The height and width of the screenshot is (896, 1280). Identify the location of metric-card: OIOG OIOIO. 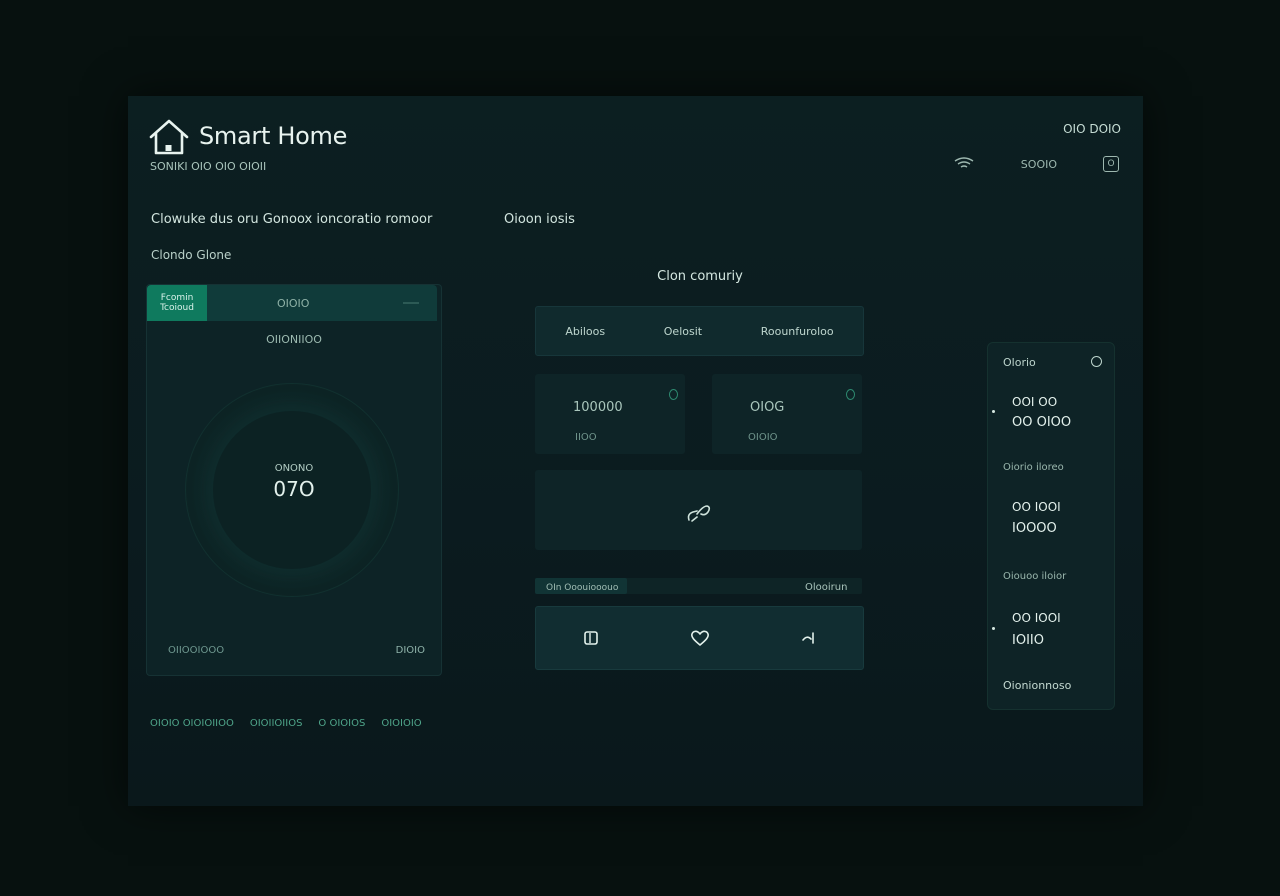
(787, 414).